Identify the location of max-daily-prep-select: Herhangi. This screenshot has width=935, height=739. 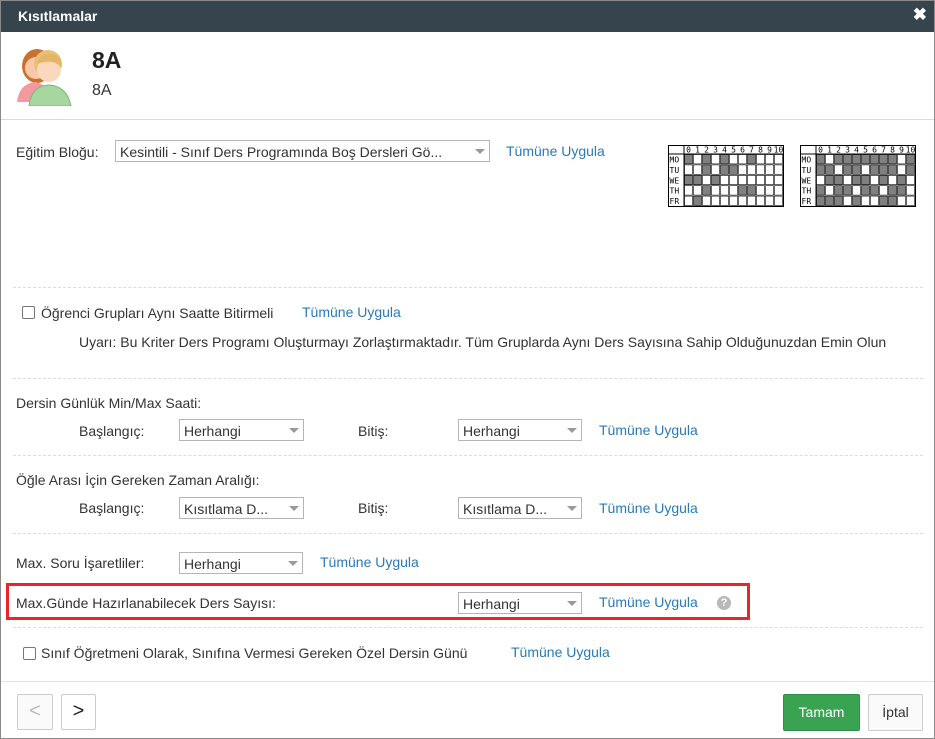
(520, 603).